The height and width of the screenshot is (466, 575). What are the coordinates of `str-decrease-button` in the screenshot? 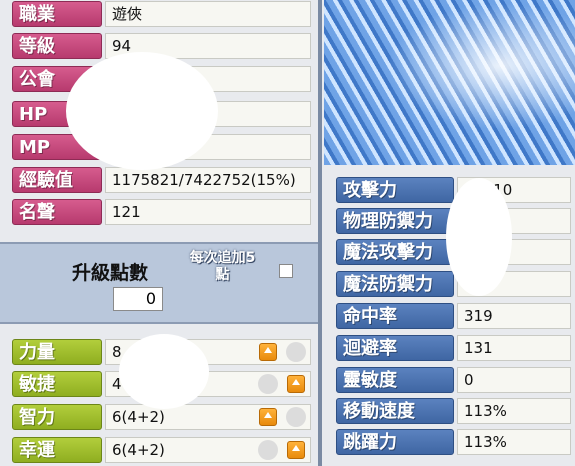 It's located at (296, 352).